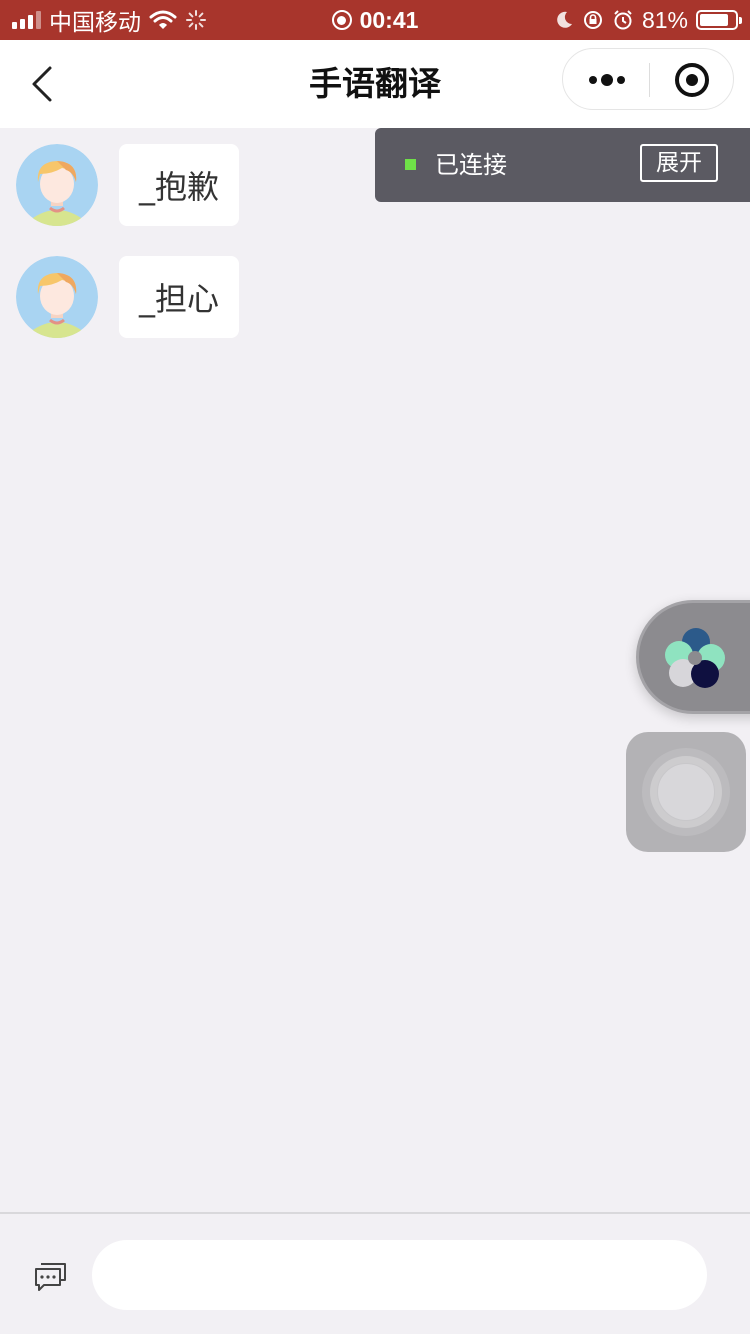 The width and height of the screenshot is (750, 1334). I want to click on connection-status-panel: 已连接 展开, so click(562, 165).